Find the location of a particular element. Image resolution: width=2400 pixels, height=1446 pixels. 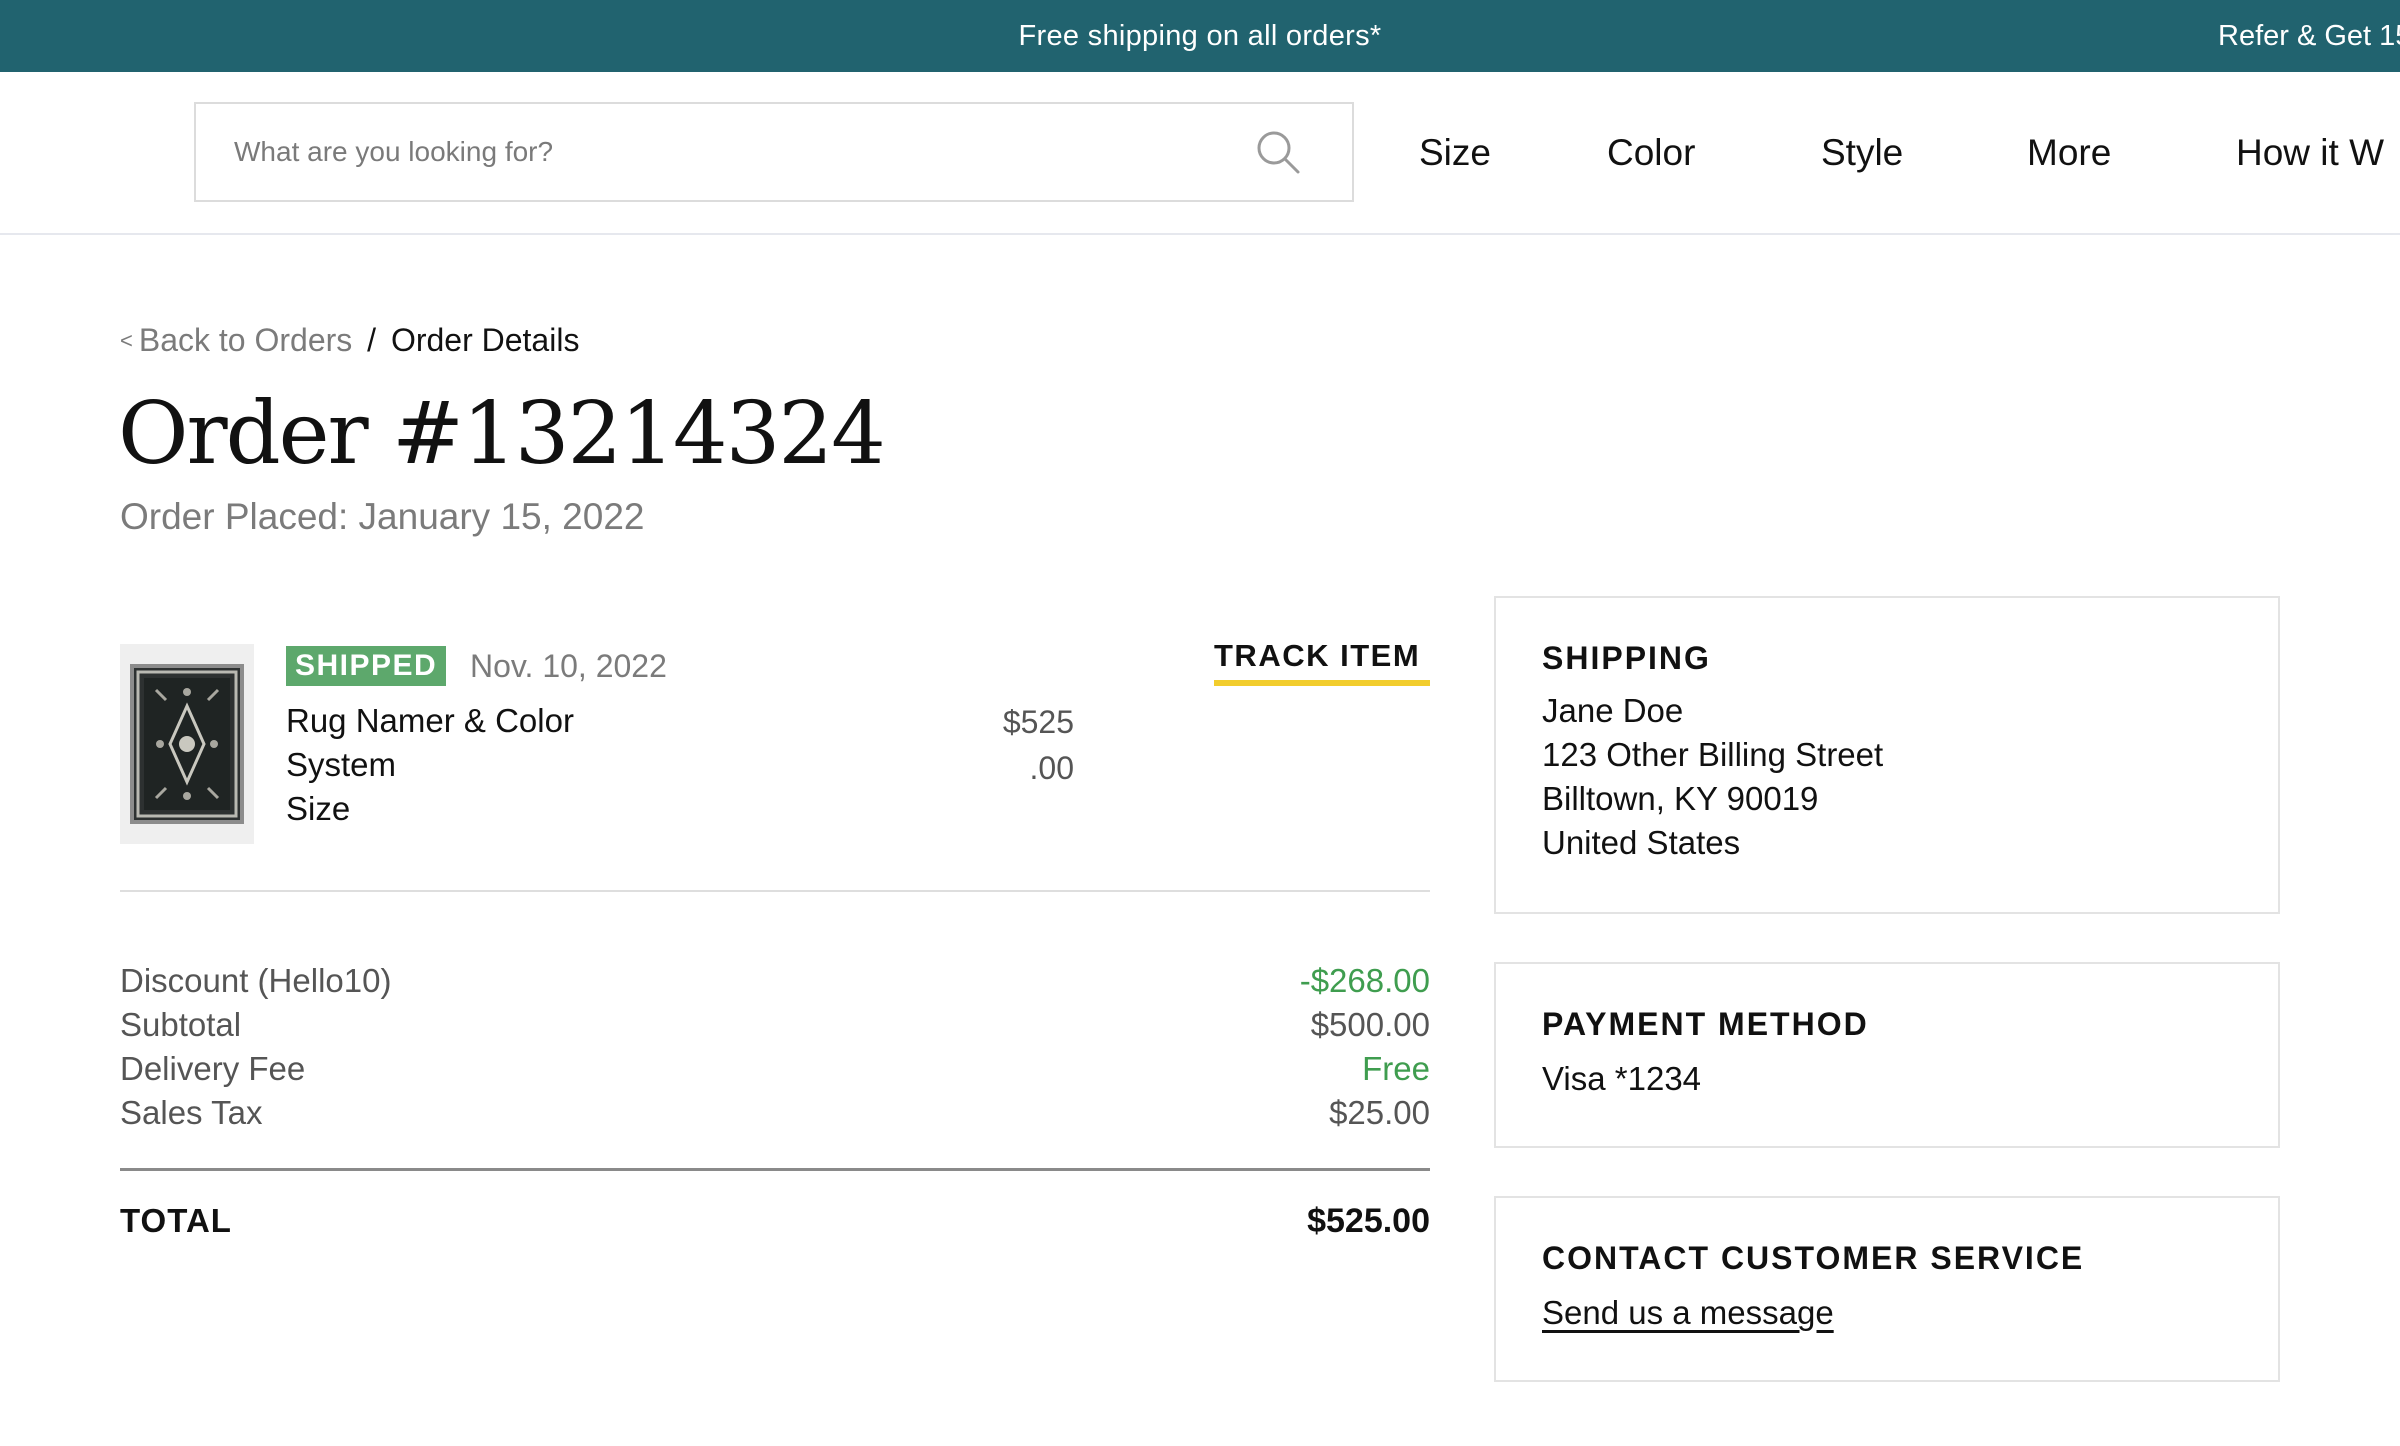

shipping-street: 123 Other Billing Street is located at coordinates (1713, 754).